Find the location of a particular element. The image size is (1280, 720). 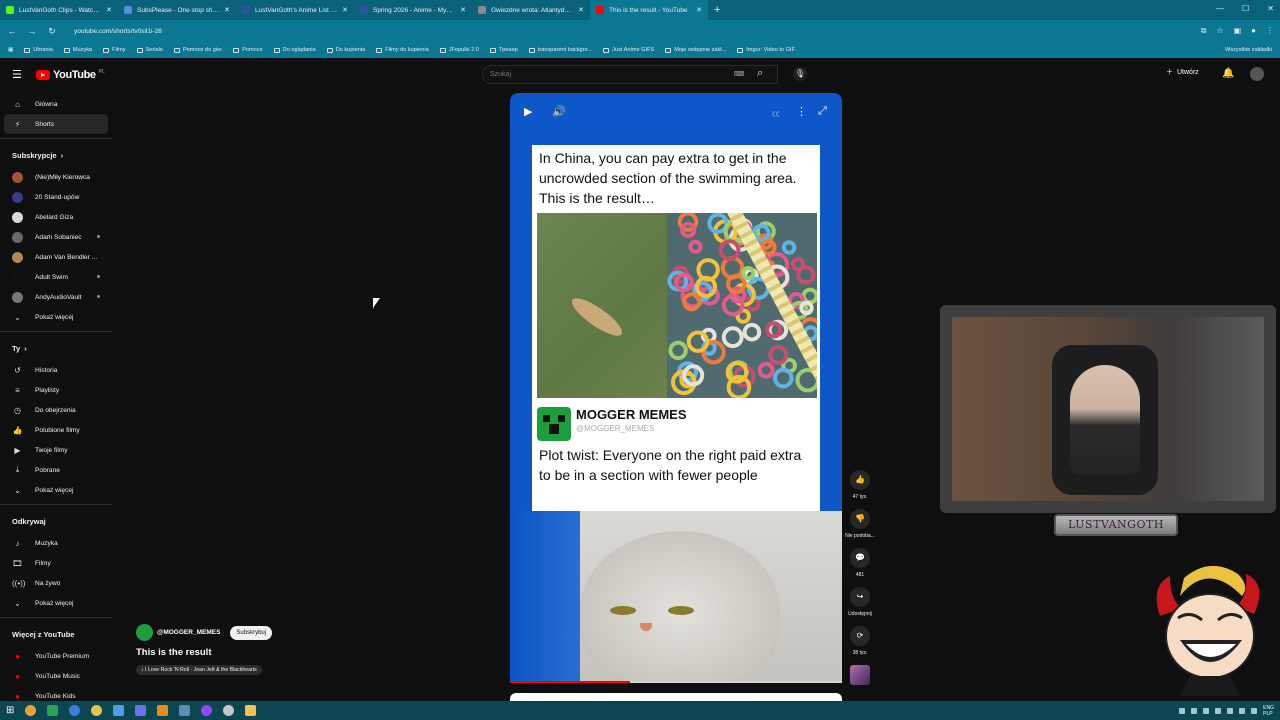

action-share: ↪ Udostępnij is located at coordinates (860, 606).